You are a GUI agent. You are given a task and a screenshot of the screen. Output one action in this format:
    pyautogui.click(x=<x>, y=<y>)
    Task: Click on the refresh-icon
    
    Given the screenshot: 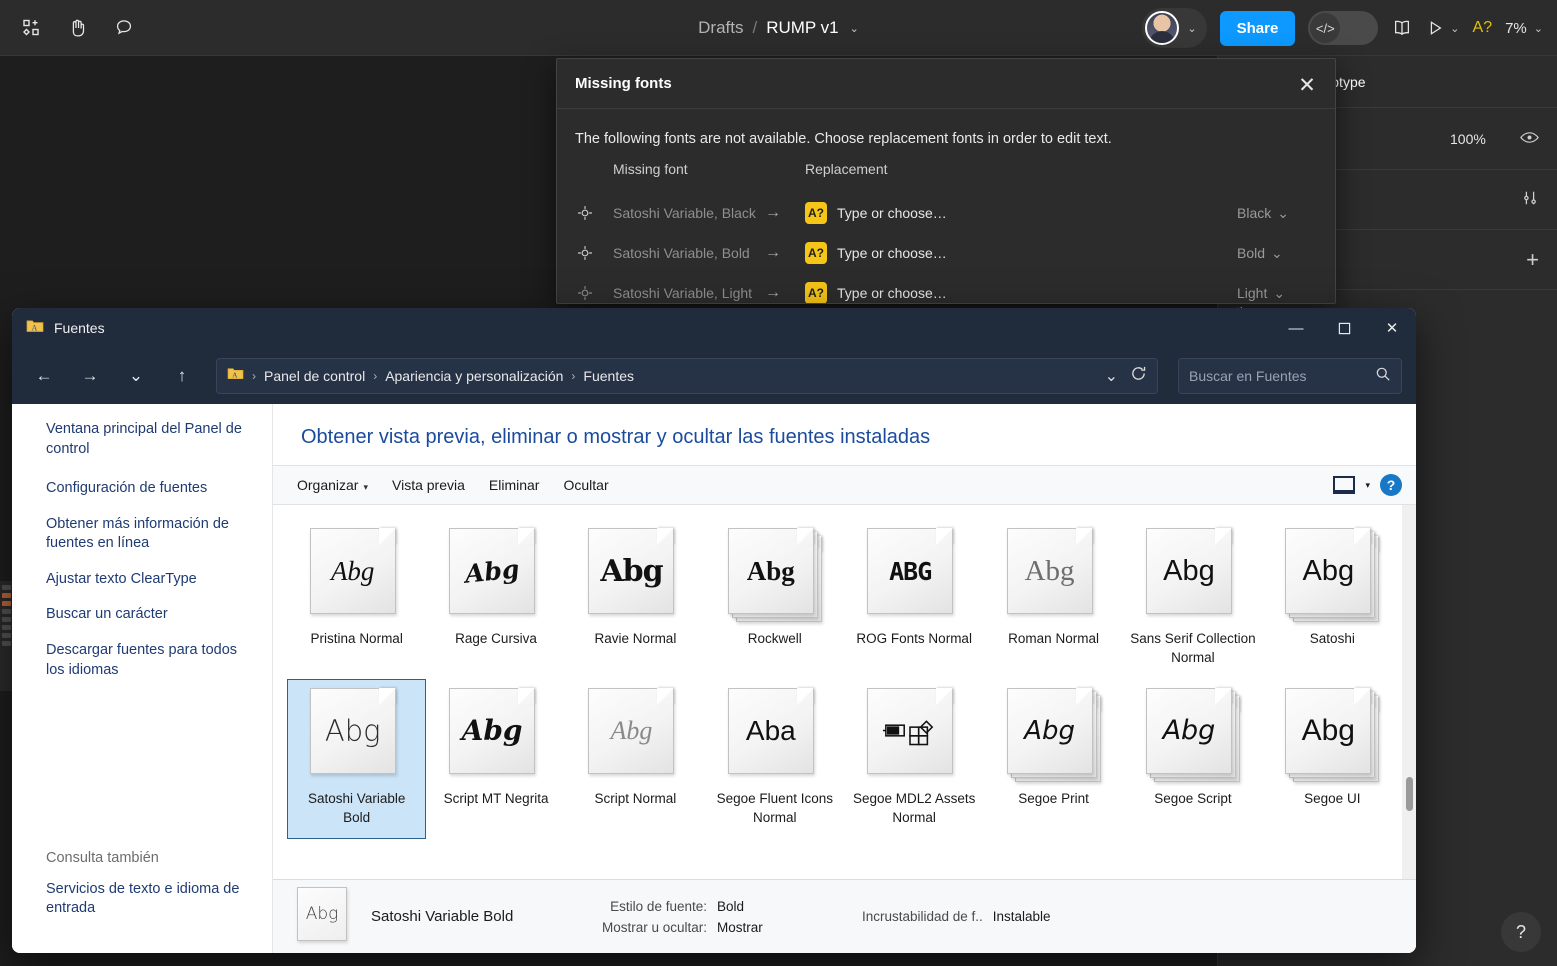 What is the action you would take?
    pyautogui.click(x=1138, y=376)
    